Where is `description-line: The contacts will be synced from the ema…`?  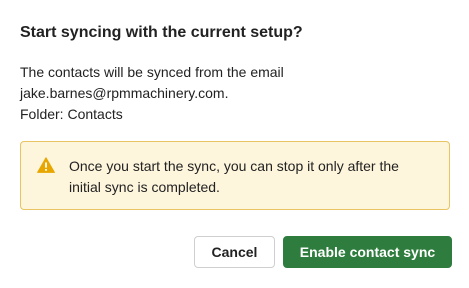
description-line: The contacts will be synced from the ema… is located at coordinates (152, 72).